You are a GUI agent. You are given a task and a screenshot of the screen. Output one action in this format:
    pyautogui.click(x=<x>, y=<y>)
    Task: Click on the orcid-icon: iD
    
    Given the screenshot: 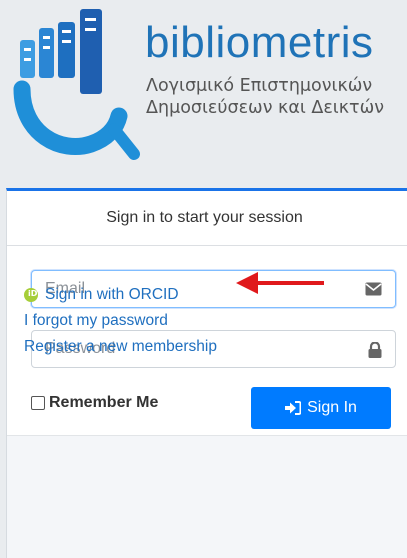 What is the action you would take?
    pyautogui.click(x=31, y=295)
    